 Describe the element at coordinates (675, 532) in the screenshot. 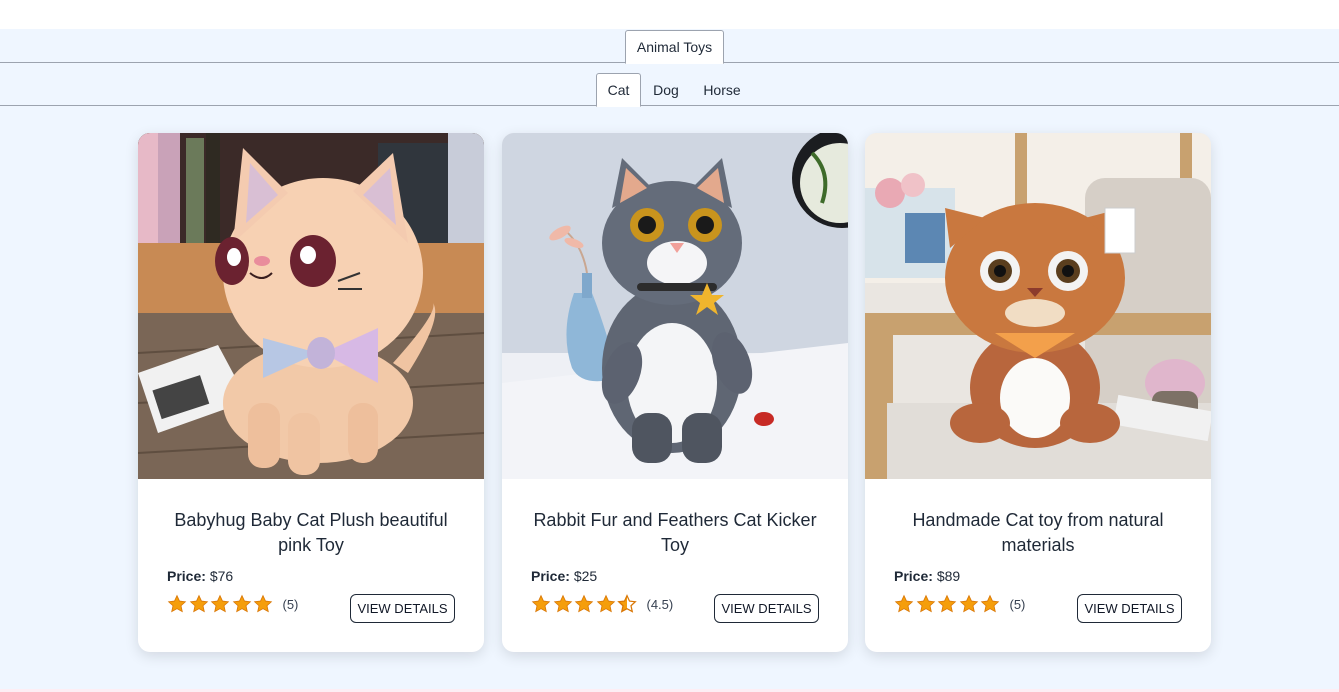

I see `product-title: Rabbit Fur and Feathers Cat Kicker Toy` at that location.